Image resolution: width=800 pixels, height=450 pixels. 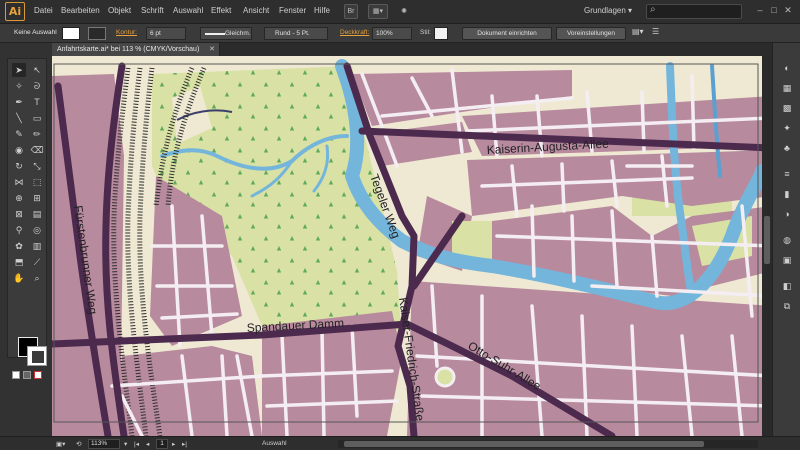 What do you see at coordinates (104, 444) in the screenshot?
I see `zoom-field: 113%` at bounding box center [104, 444].